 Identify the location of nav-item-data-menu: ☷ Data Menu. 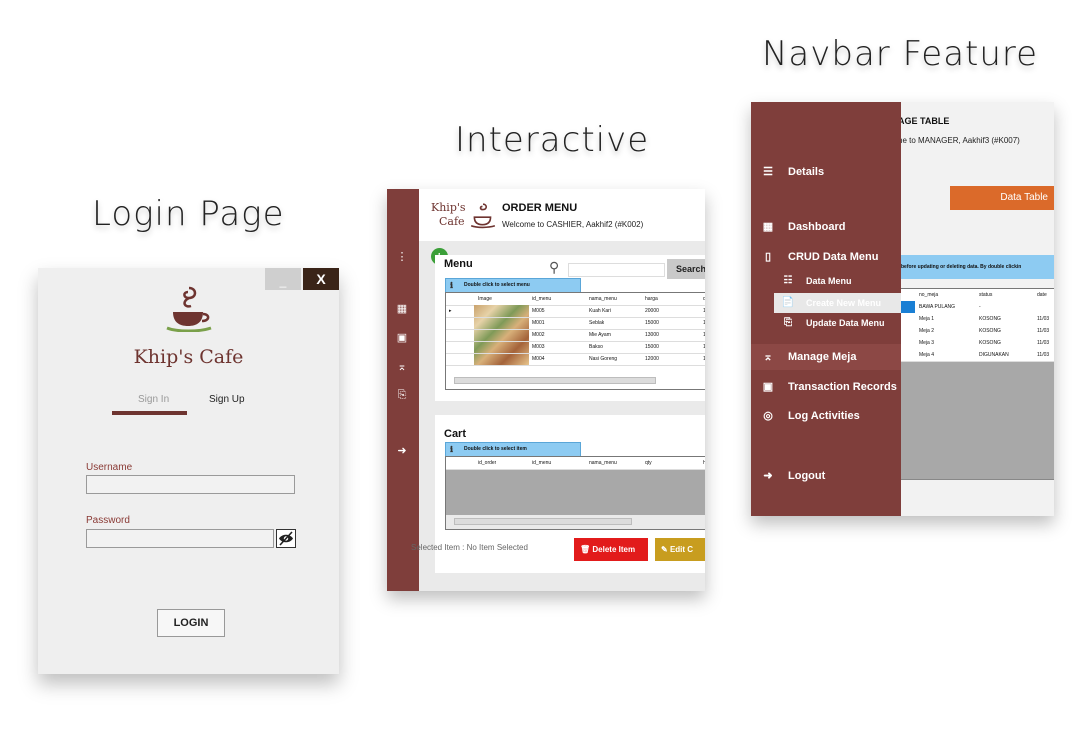
(826, 281).